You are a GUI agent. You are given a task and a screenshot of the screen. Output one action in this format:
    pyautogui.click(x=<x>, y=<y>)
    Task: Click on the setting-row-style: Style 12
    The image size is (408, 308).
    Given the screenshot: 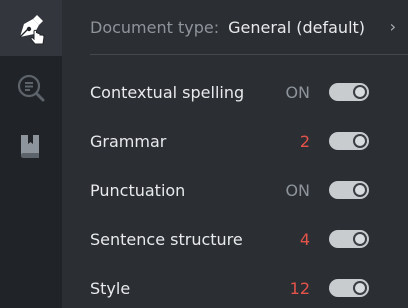 What is the action you would take?
    pyautogui.click(x=235, y=288)
    